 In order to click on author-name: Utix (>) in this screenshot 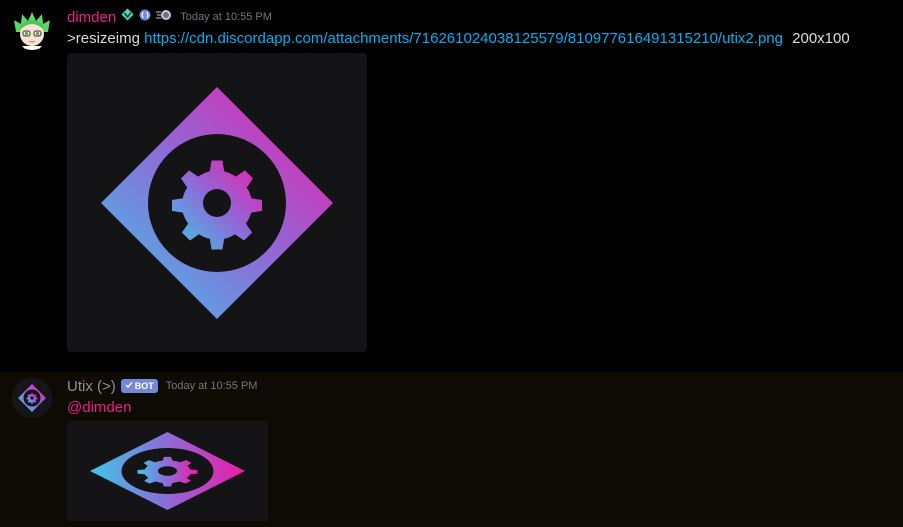, I will do `click(91, 386)`.